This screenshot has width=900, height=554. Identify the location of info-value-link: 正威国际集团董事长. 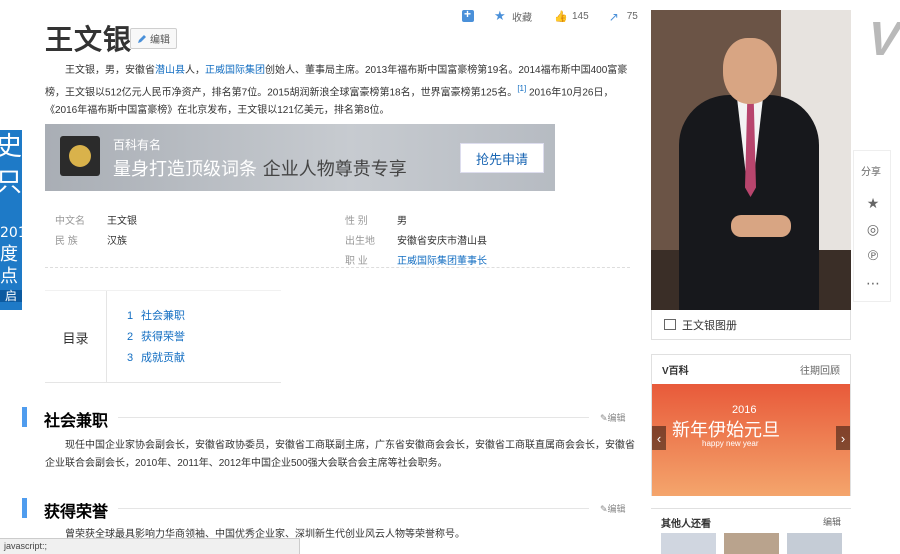
(442, 260).